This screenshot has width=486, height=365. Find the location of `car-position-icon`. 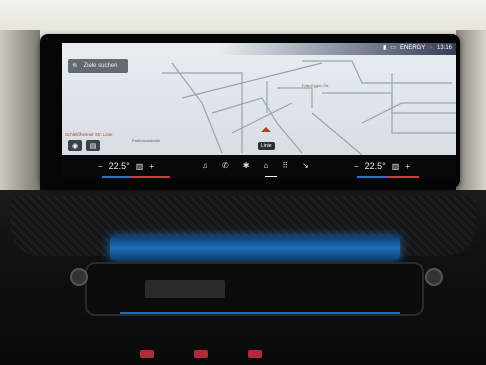

car-position-icon is located at coordinates (266, 129).